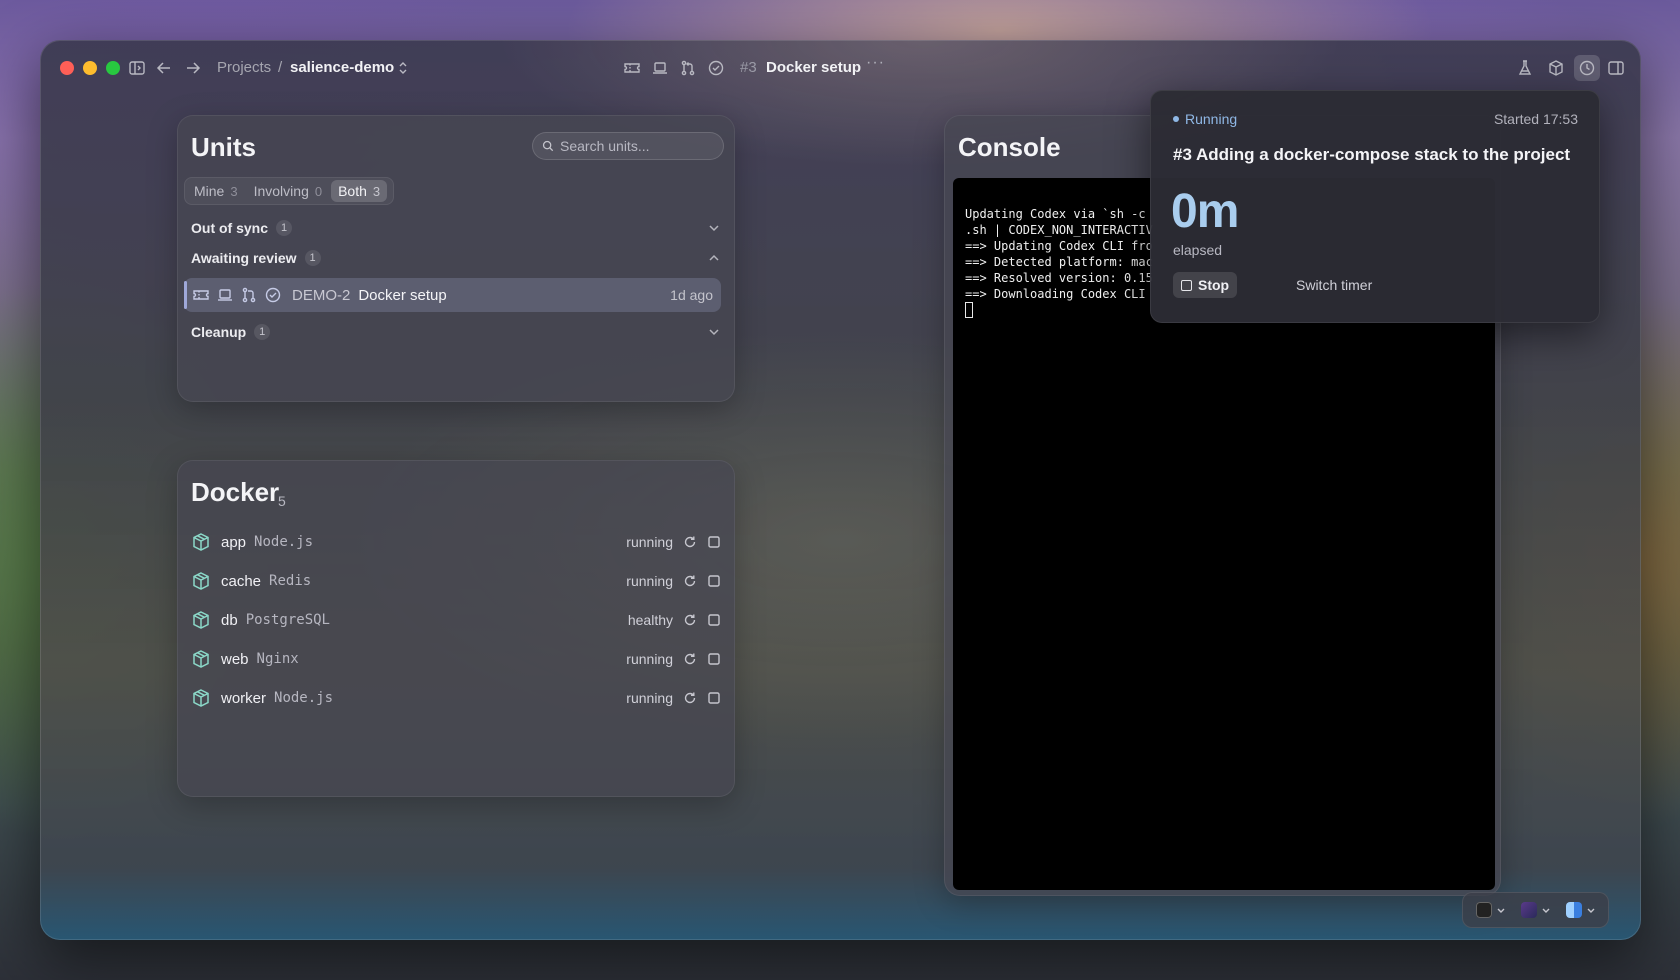  Describe the element at coordinates (1334, 285) in the screenshot. I see `switch-timer-button: Switch timer` at that location.